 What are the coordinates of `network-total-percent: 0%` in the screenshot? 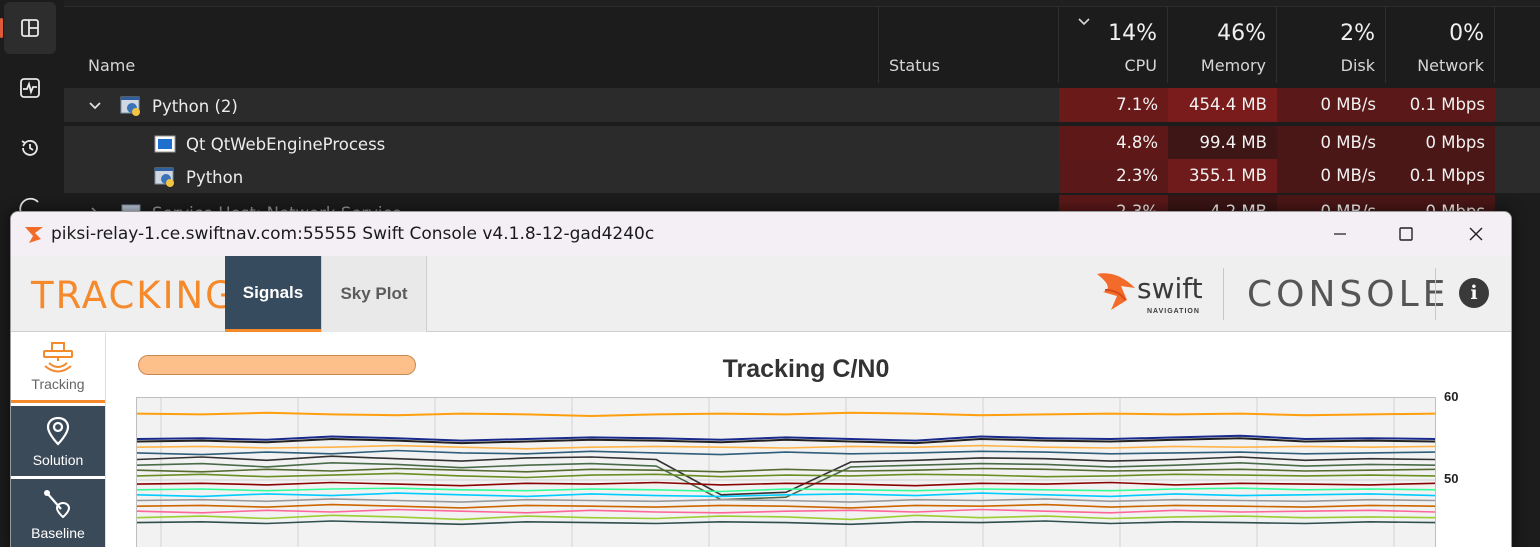 It's located at (1466, 33).